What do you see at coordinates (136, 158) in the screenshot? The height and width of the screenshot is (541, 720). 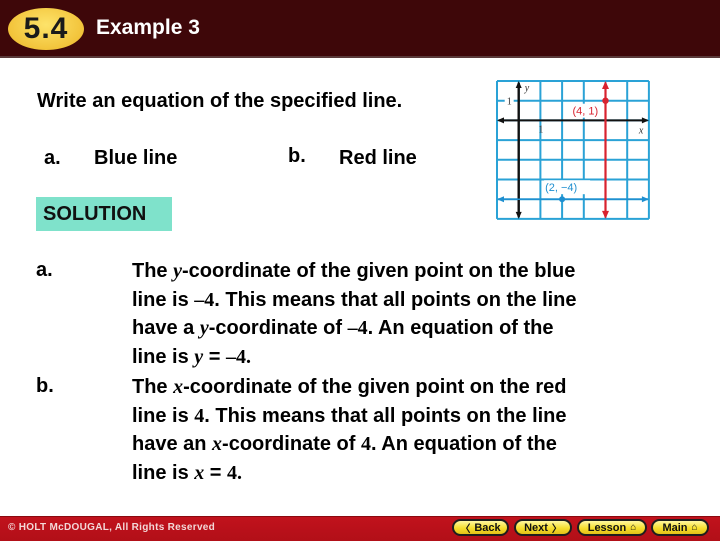 I see `part-a-text: Blue line` at bounding box center [136, 158].